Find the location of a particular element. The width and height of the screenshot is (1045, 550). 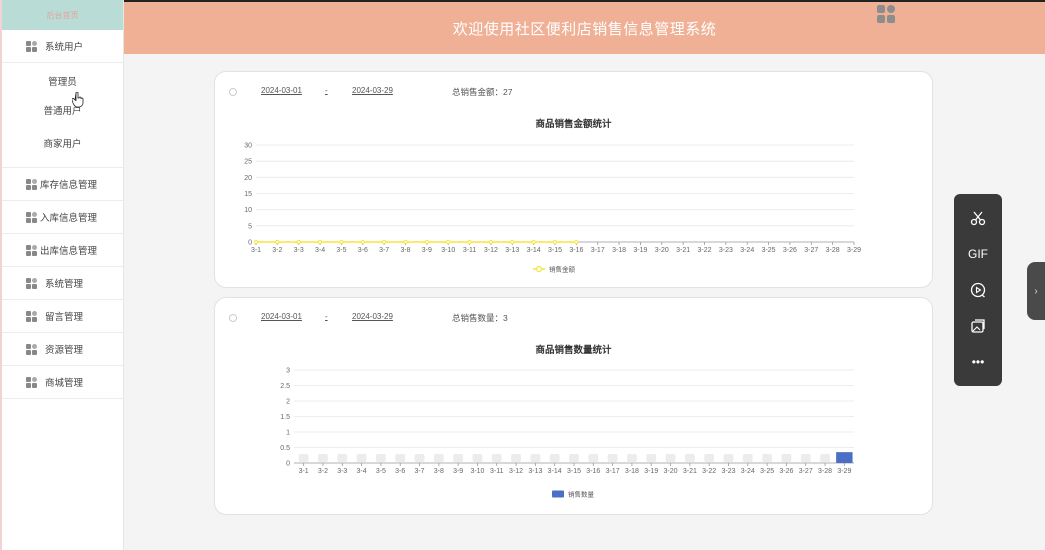

gif-label: GIF is located at coordinates (978, 254).